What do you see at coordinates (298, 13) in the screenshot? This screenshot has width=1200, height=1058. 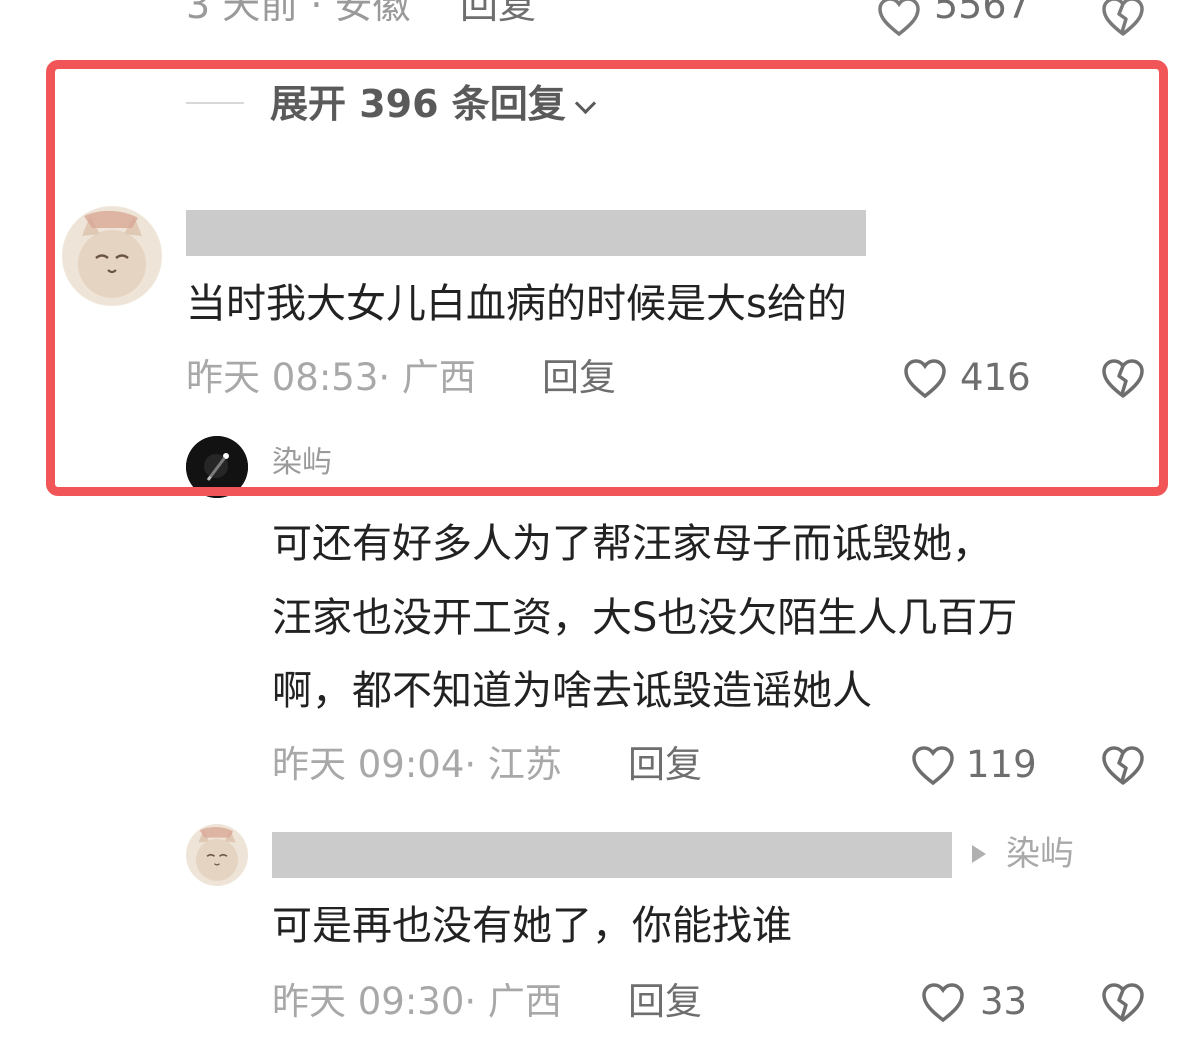 I see `prev-comment-meta: 3 天前 · 安徽` at bounding box center [298, 13].